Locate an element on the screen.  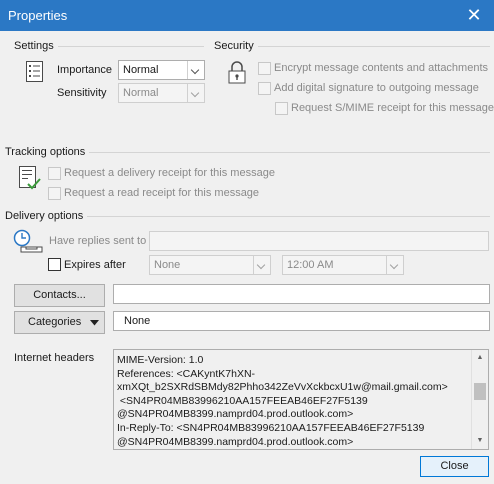
vertical-scrollbar: ▲ ▼ is located at coordinates (479, 399).